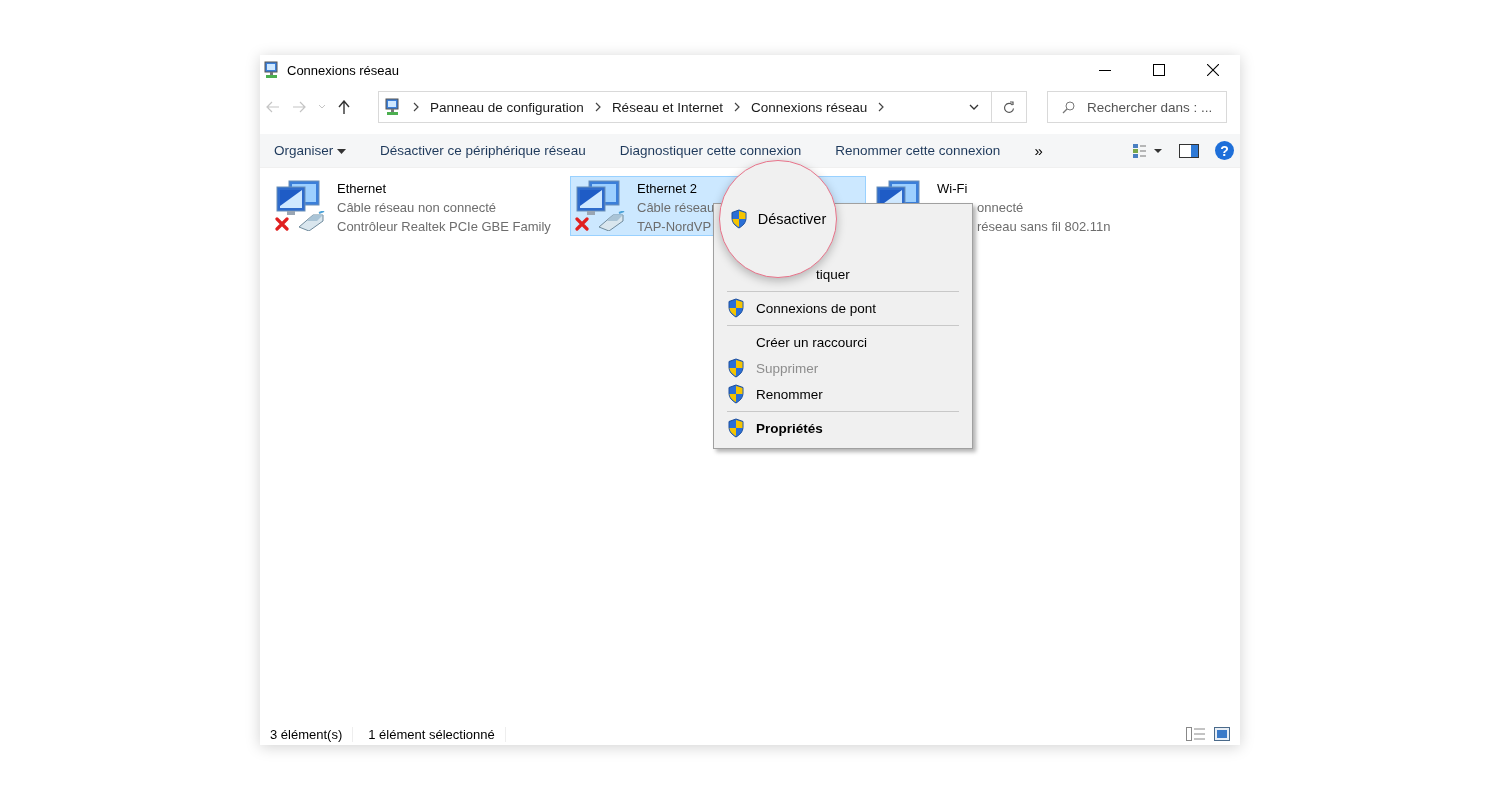 The height and width of the screenshot is (800, 1500). What do you see at coordinates (676, 208) in the screenshot?
I see `connection-status: Câble réseau` at bounding box center [676, 208].